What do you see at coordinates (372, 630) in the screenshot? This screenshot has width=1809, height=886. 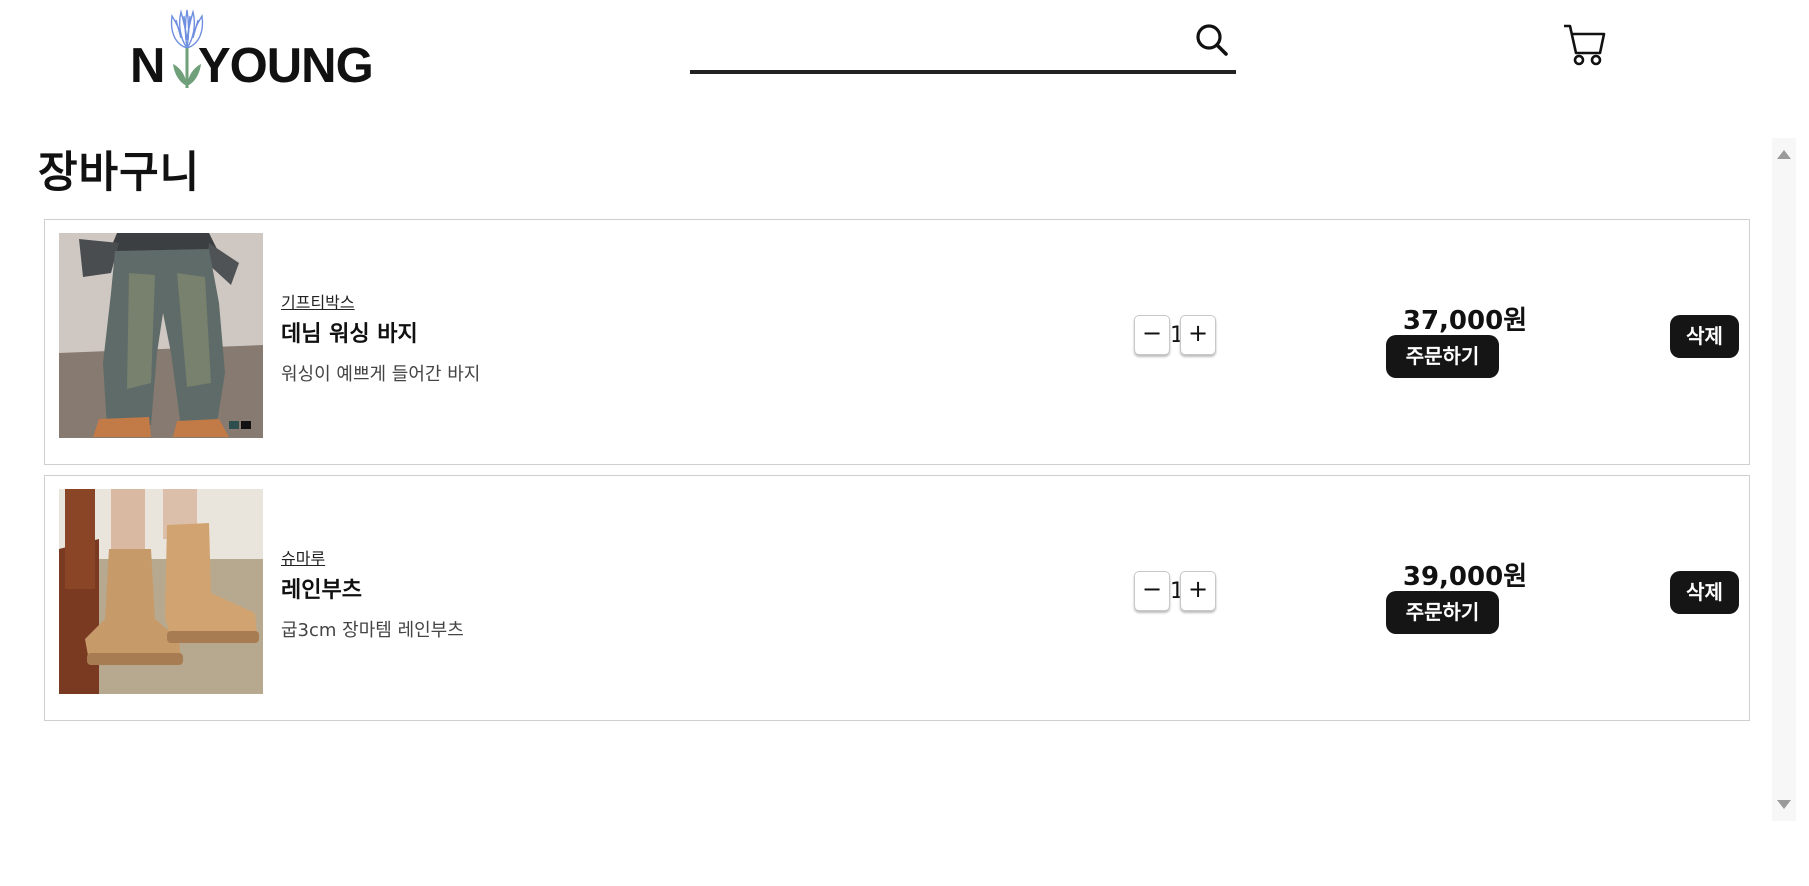 I see `product-description: 굽3cm 장마템 레인부츠` at bounding box center [372, 630].